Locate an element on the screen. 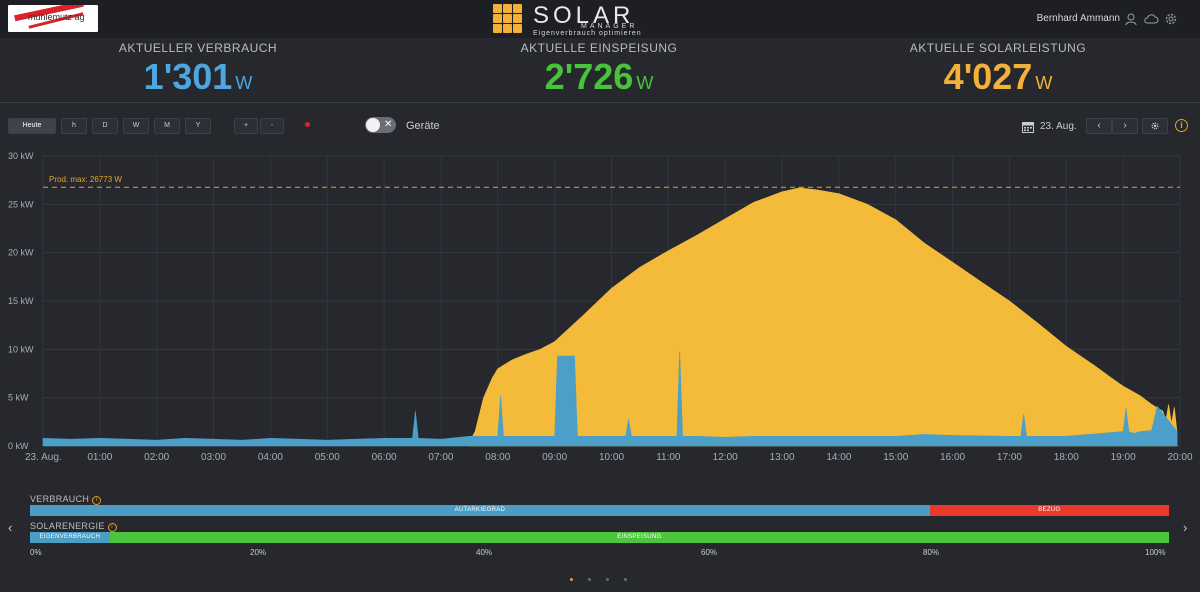 The width and height of the screenshot is (1200, 592). period-day-button: D is located at coordinates (105, 126).